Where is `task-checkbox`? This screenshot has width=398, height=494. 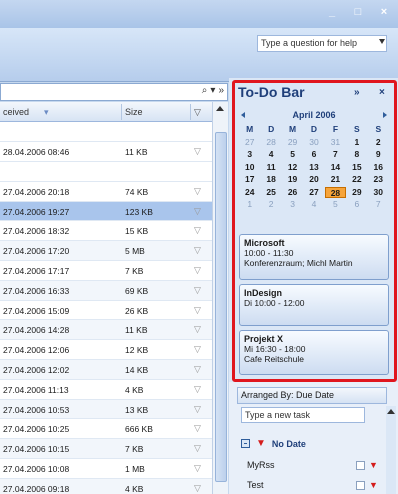 task-checkbox is located at coordinates (360, 485).